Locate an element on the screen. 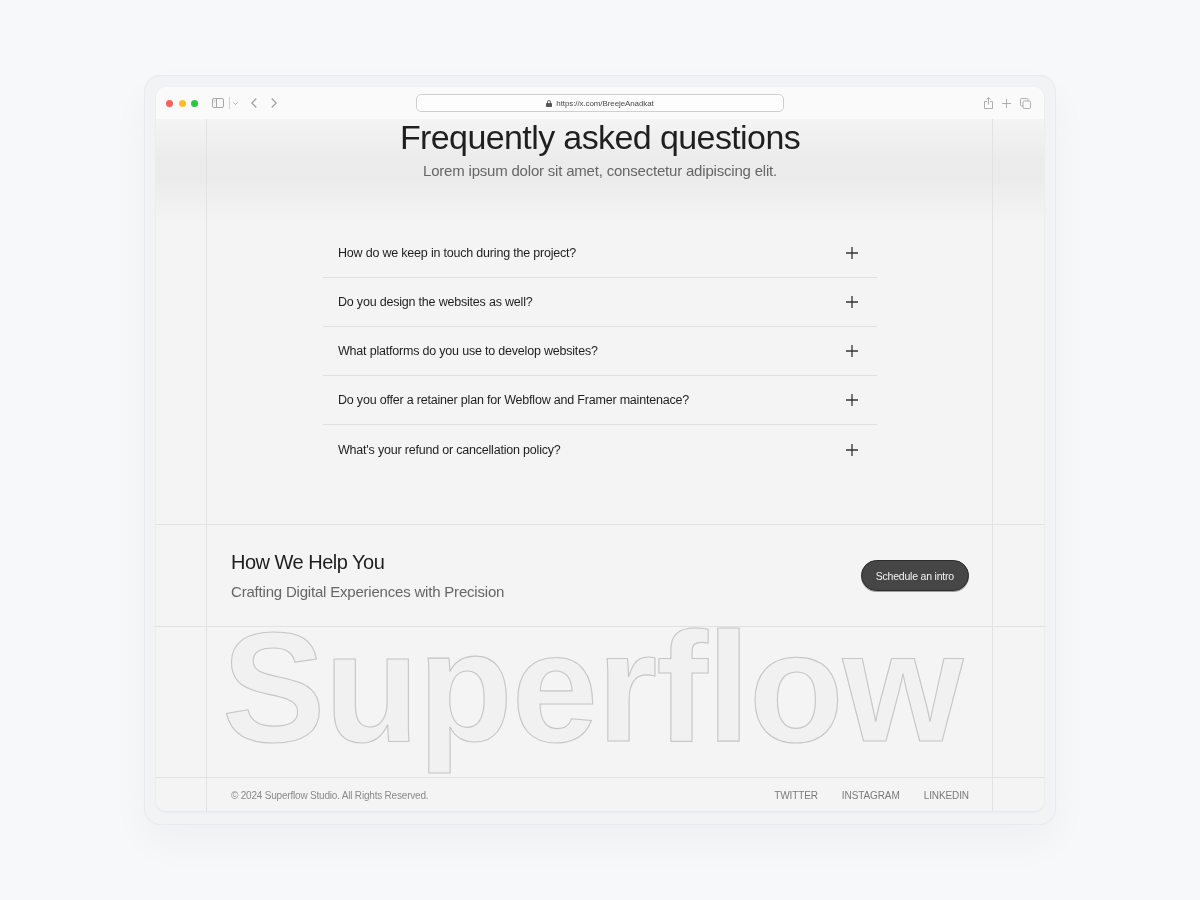  section-subheading: Crafting Digital Experiences with Precision is located at coordinates (368, 592).